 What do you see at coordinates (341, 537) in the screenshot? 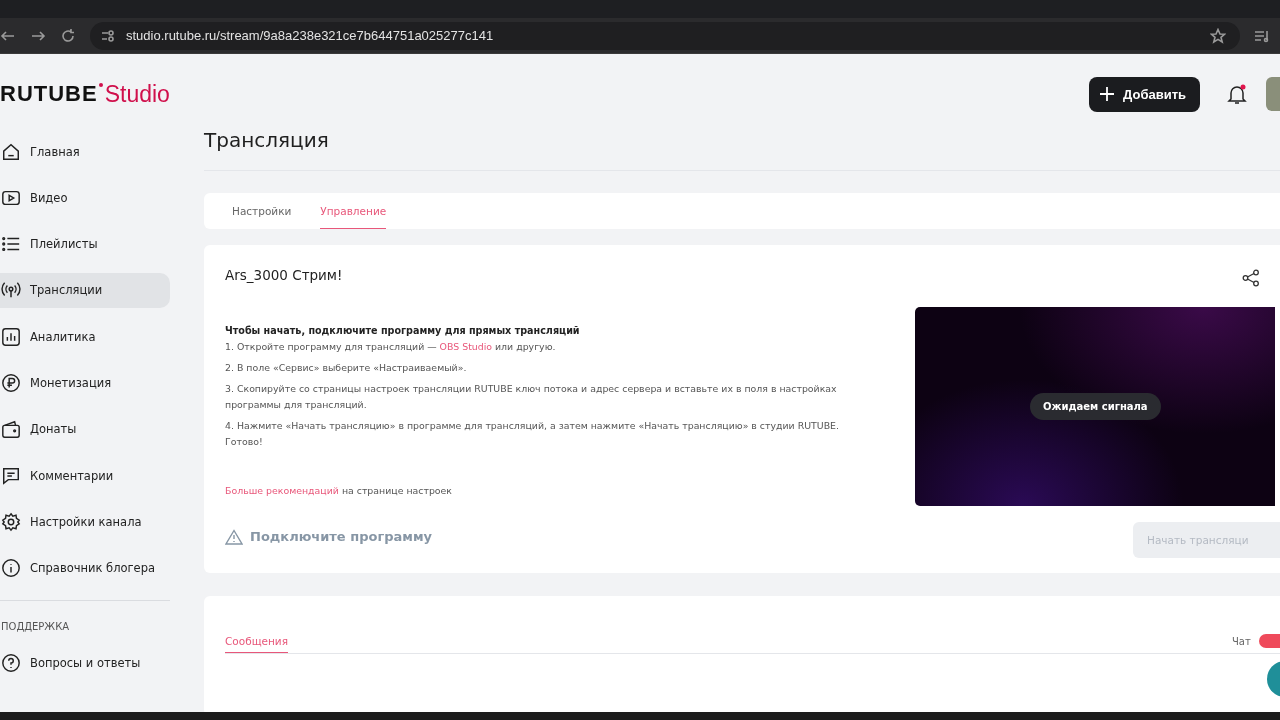
I see `status-text: Подключите программу` at bounding box center [341, 537].